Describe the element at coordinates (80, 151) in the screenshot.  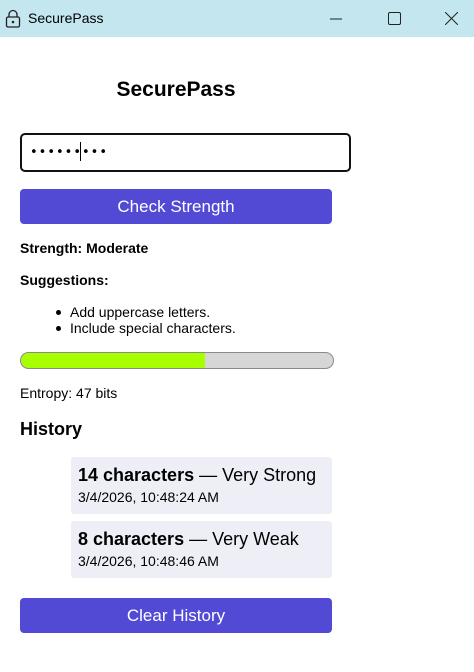
I see `text-caret` at that location.